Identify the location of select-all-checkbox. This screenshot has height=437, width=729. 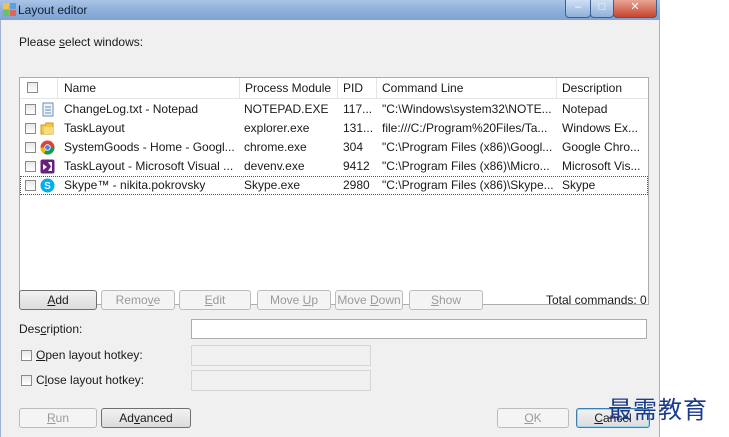
(32, 87).